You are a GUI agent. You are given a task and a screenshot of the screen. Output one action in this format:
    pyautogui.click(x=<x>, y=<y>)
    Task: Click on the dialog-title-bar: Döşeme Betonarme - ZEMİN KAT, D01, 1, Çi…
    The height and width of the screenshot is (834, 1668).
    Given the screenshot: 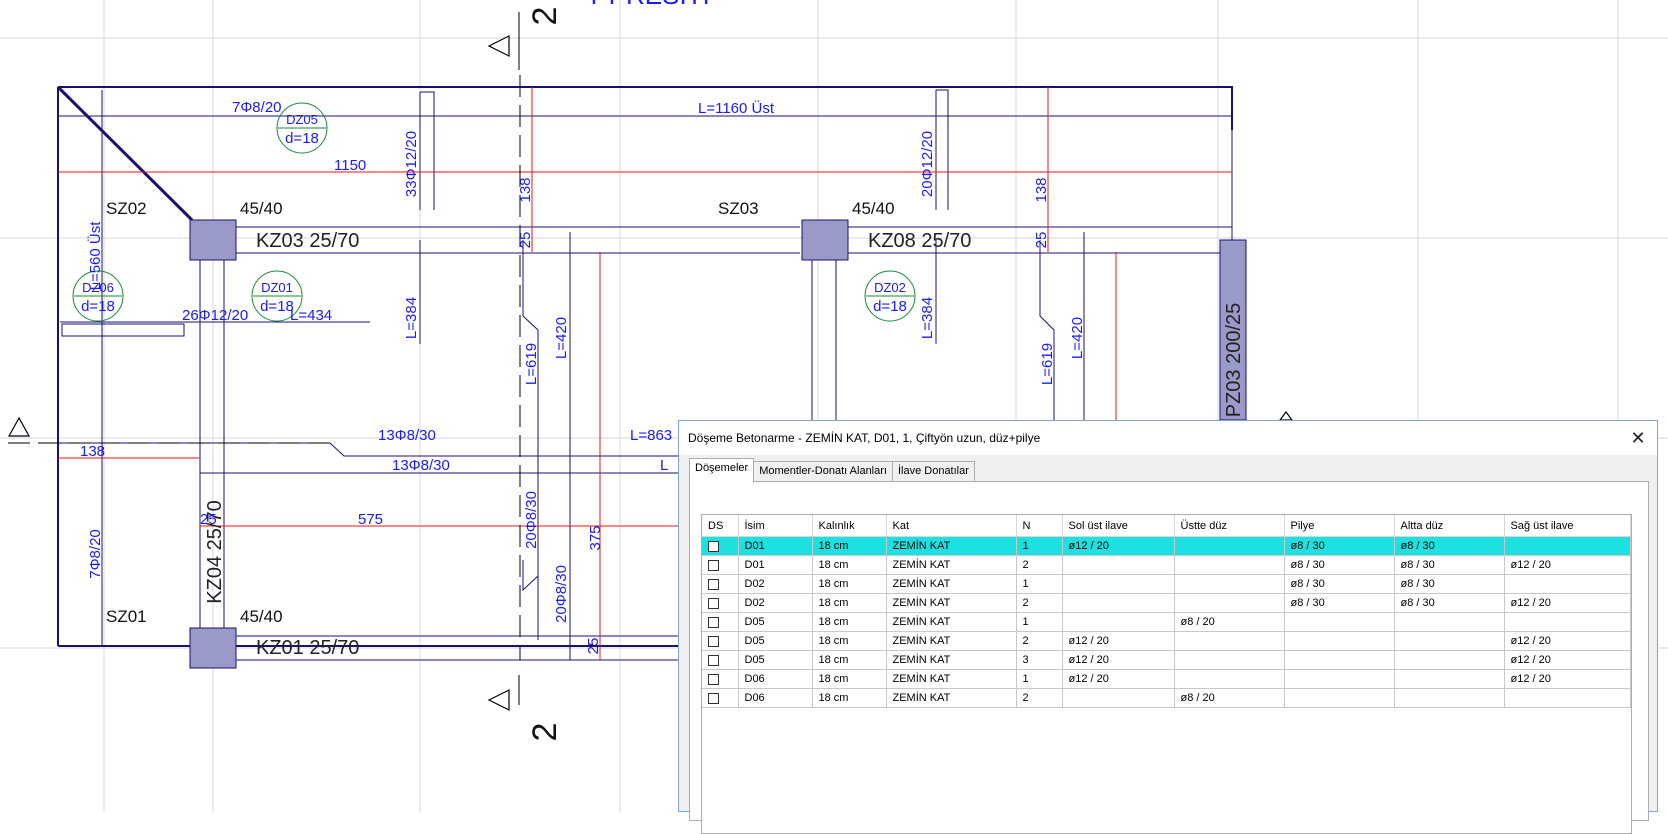 What is the action you would take?
    pyautogui.click(x=1168, y=438)
    